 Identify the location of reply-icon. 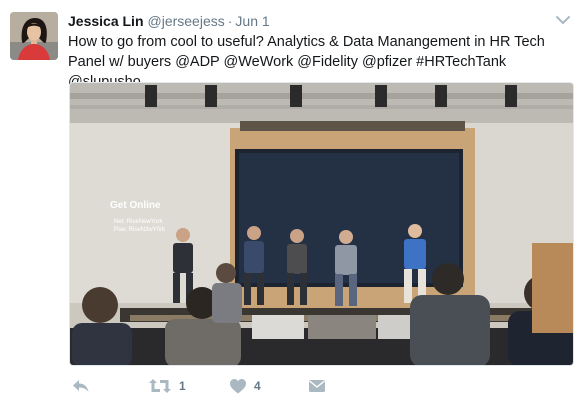
(81, 386).